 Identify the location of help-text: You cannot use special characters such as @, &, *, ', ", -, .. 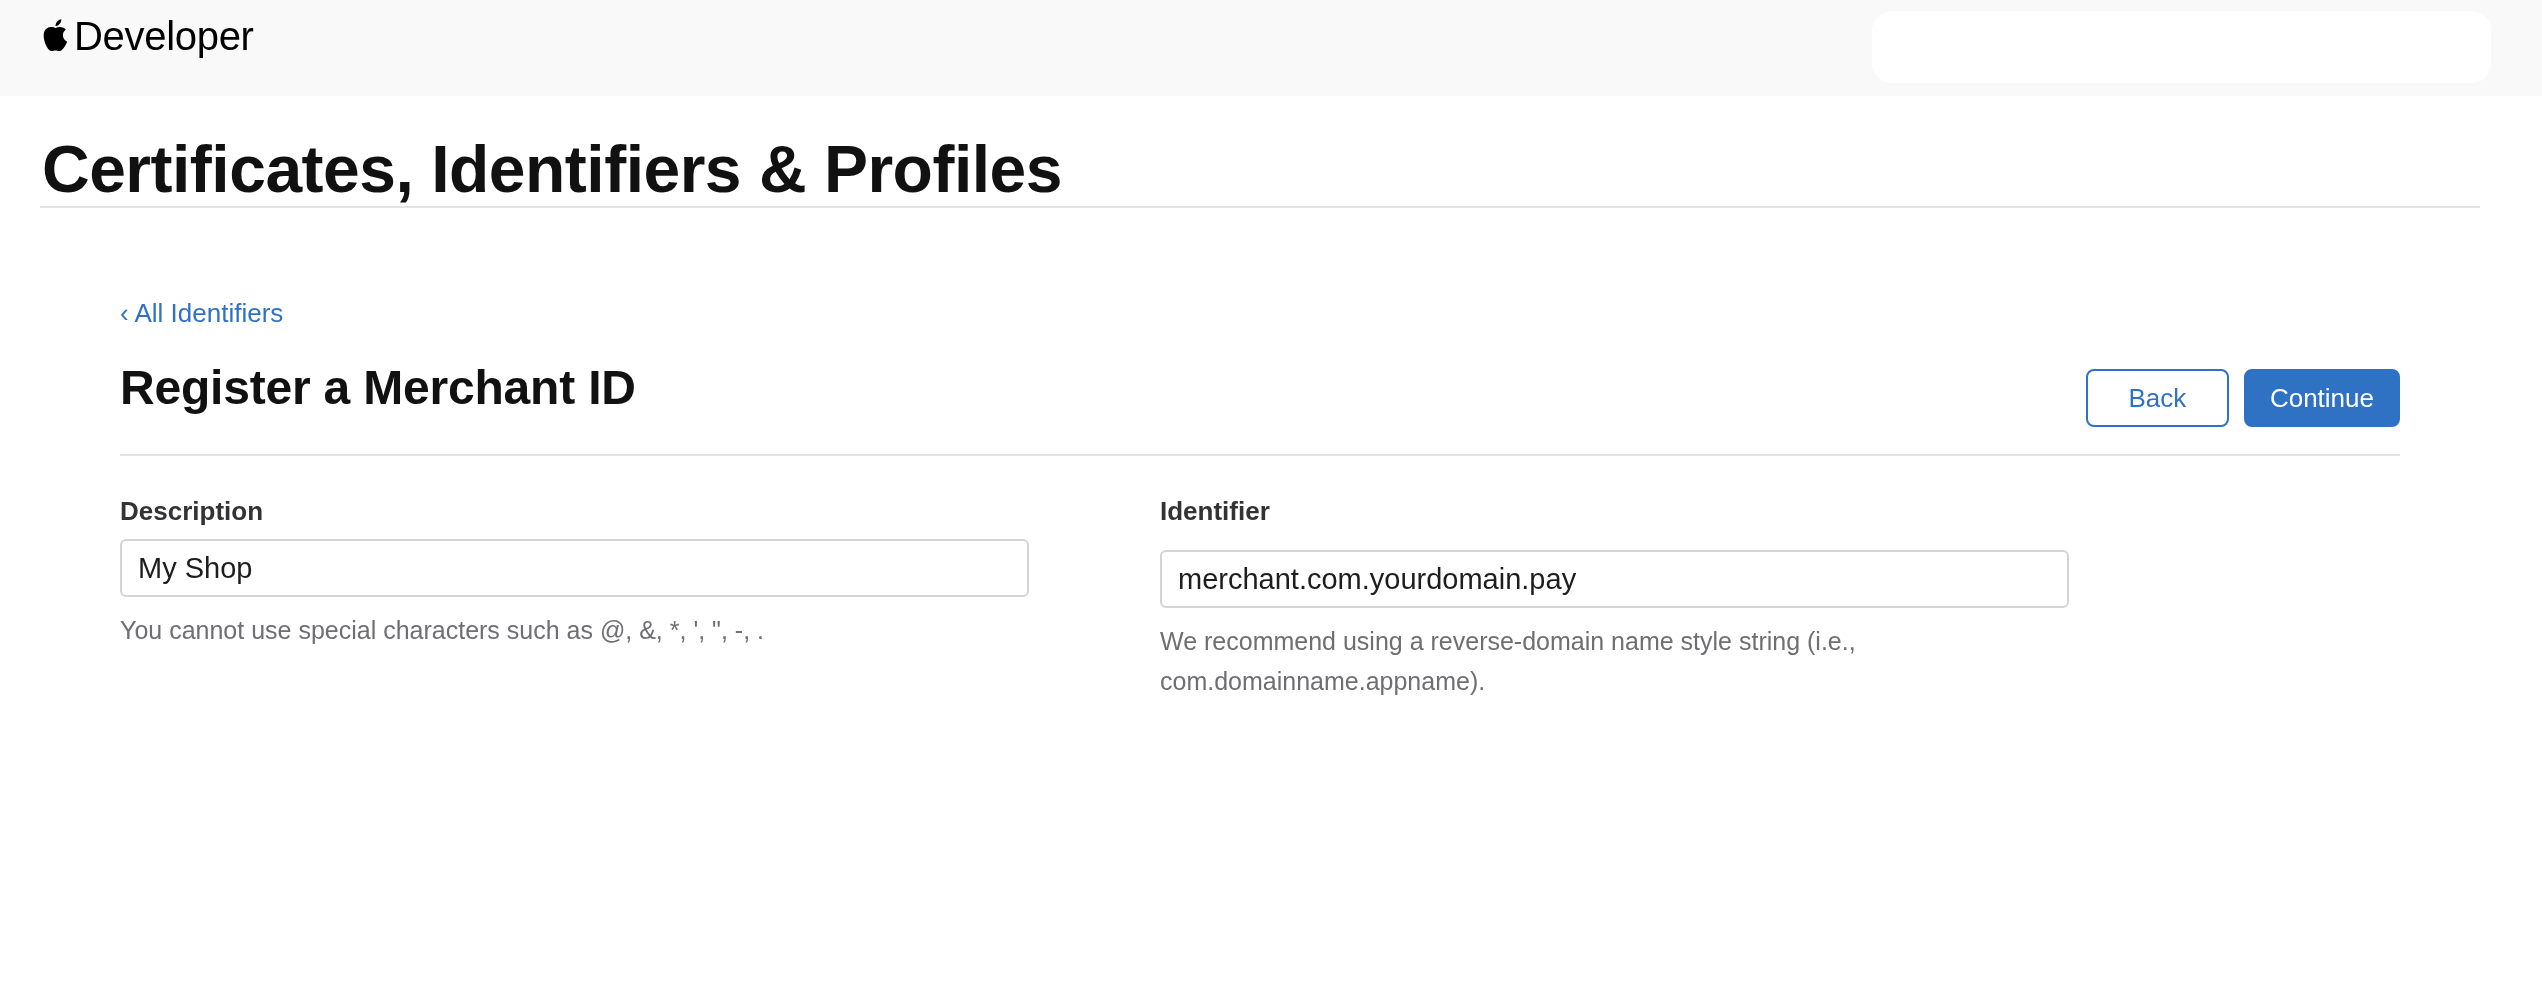
(442, 630).